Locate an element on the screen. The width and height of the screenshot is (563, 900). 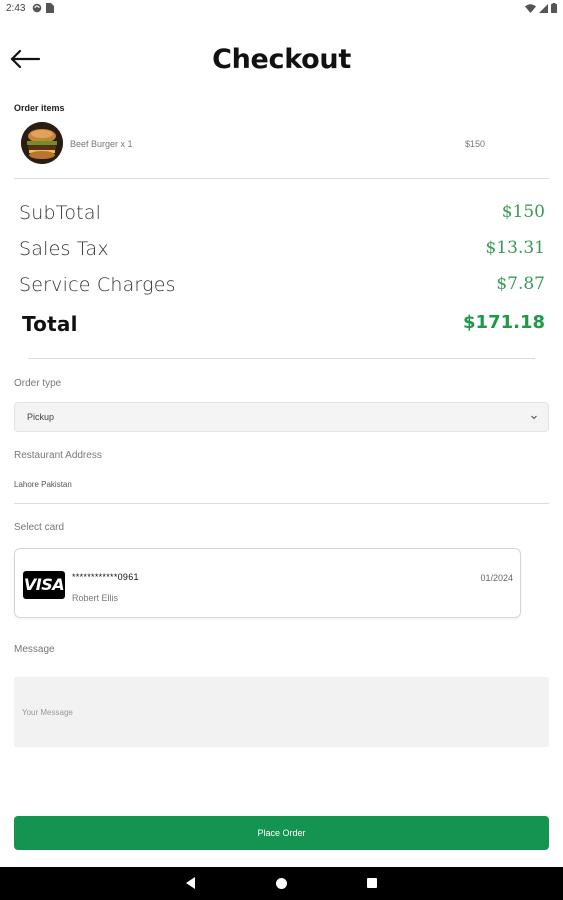
total-label: Total is located at coordinates (50, 324).